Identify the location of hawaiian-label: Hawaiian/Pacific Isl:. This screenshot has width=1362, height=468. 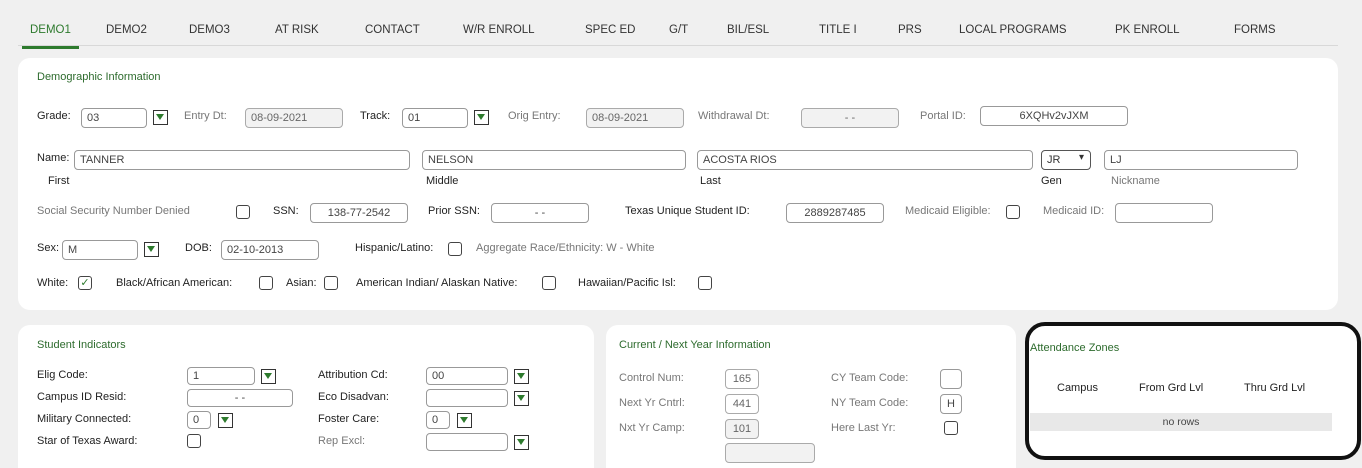
(627, 283).